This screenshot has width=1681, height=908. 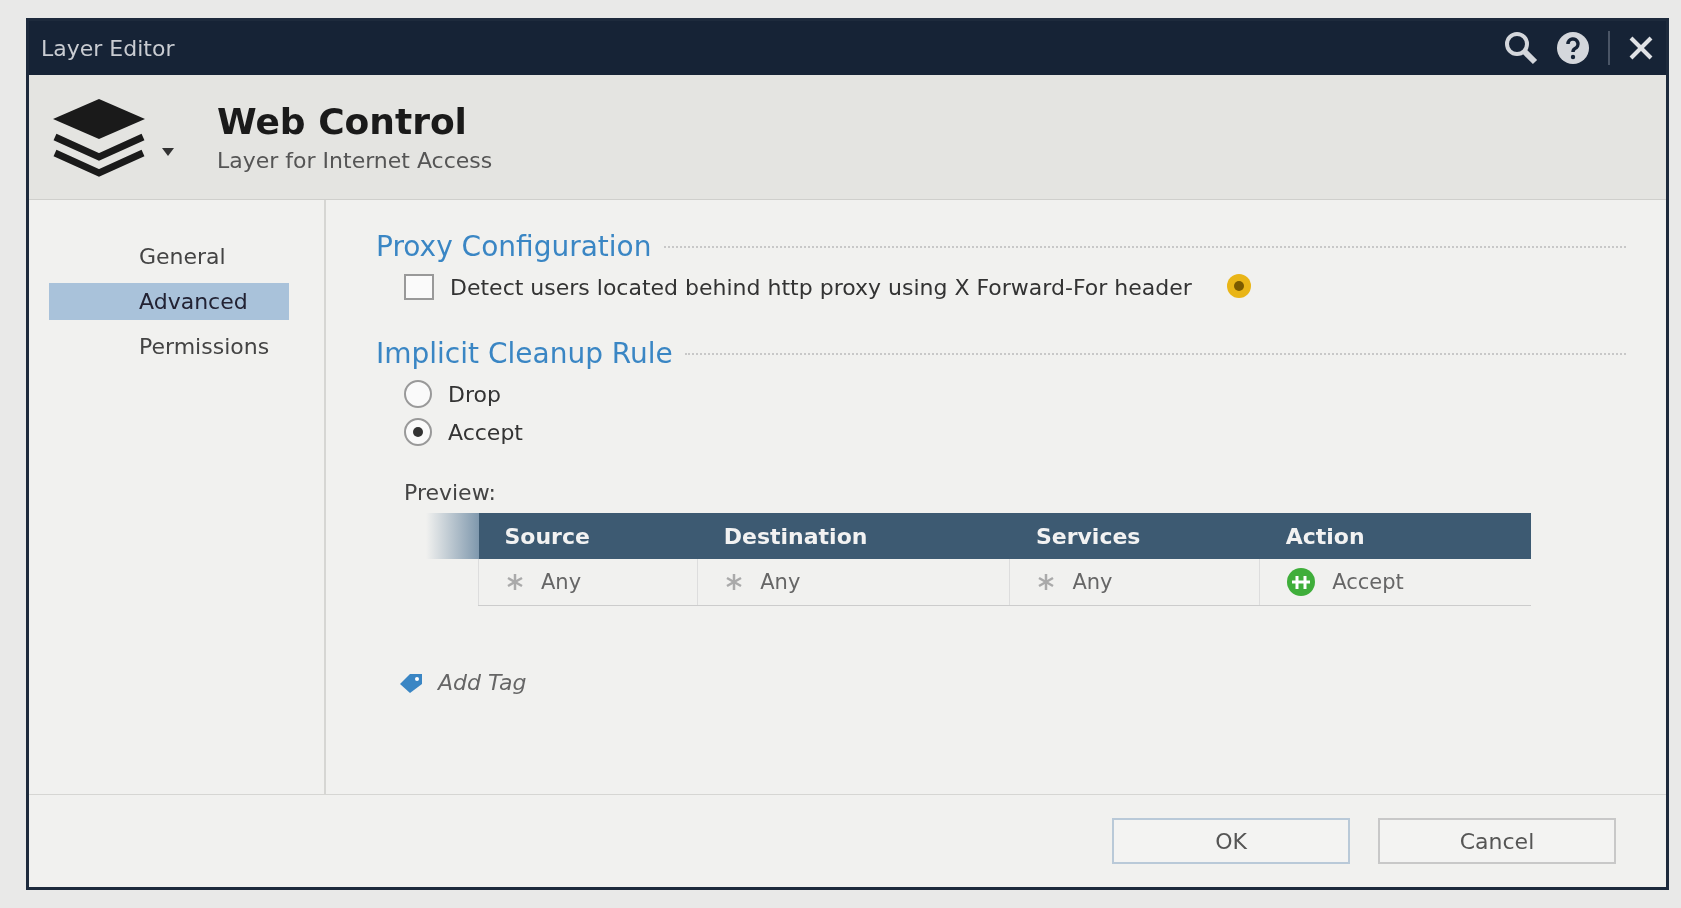 What do you see at coordinates (1231, 841) in the screenshot?
I see `ok-button: OK` at bounding box center [1231, 841].